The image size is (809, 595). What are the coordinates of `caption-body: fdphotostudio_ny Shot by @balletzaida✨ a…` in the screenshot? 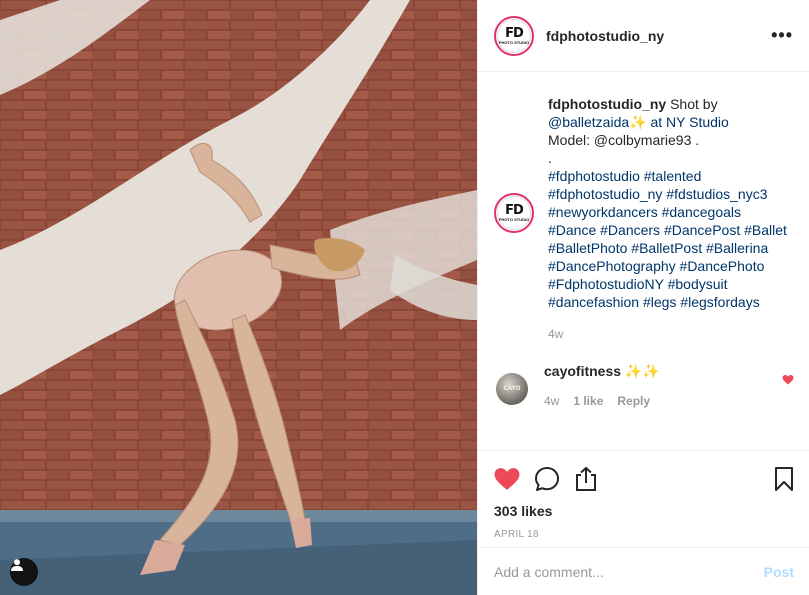 It's located at (668, 219).